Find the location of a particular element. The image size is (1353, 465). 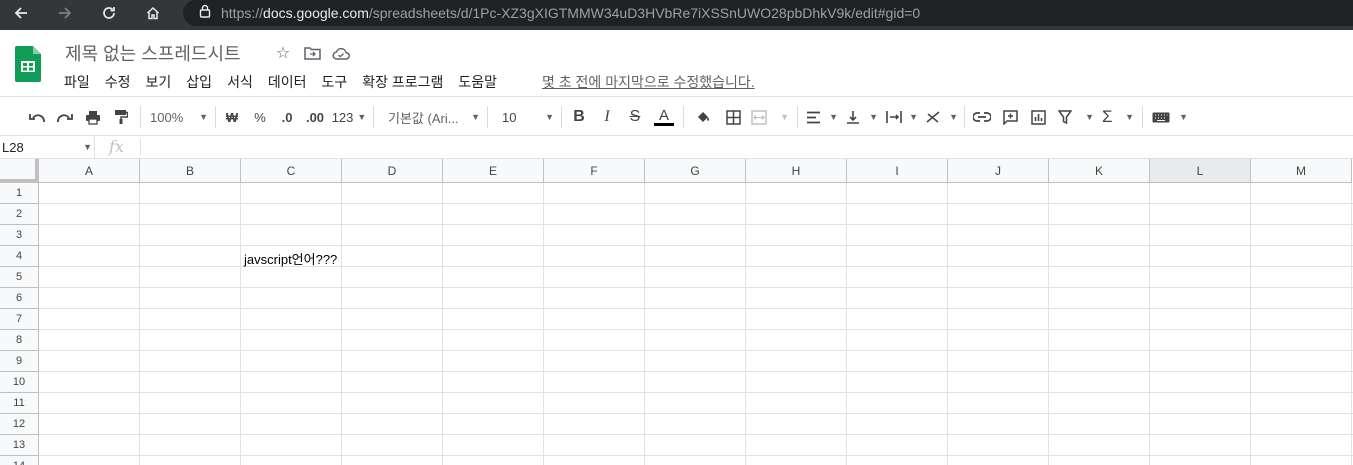

row-header-2: 2 is located at coordinates (19, 214).